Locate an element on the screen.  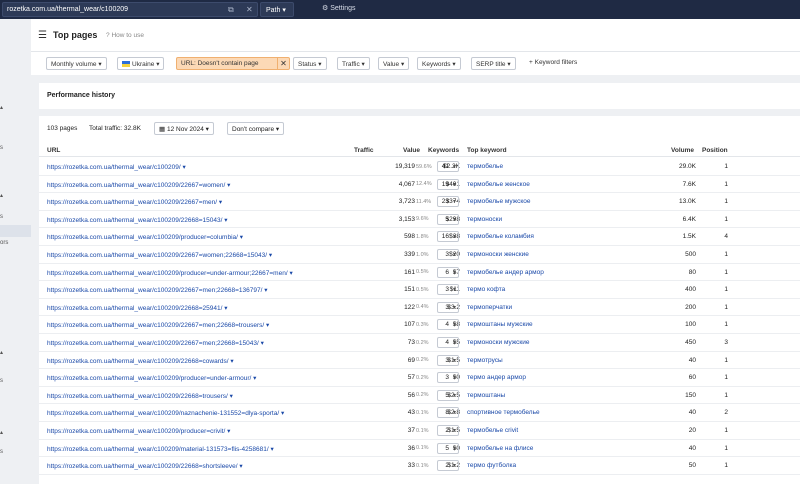
status-filter: Status ▾ is located at coordinates (310, 63).